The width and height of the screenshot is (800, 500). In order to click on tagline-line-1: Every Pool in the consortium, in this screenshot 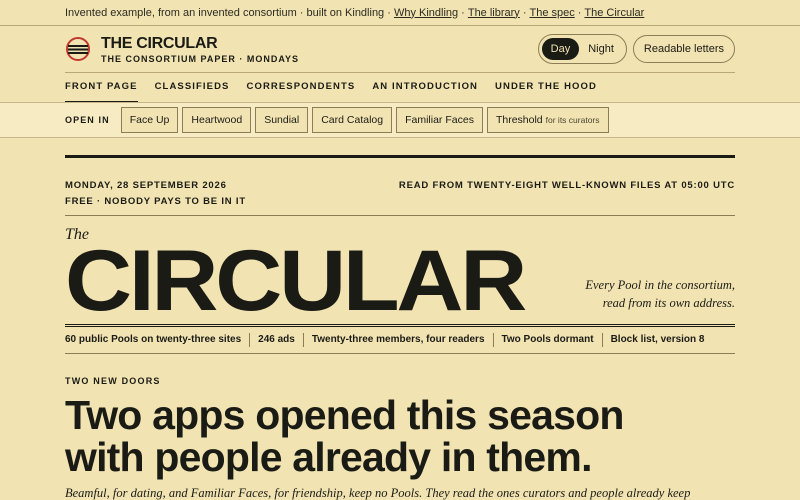, I will do `click(660, 285)`.